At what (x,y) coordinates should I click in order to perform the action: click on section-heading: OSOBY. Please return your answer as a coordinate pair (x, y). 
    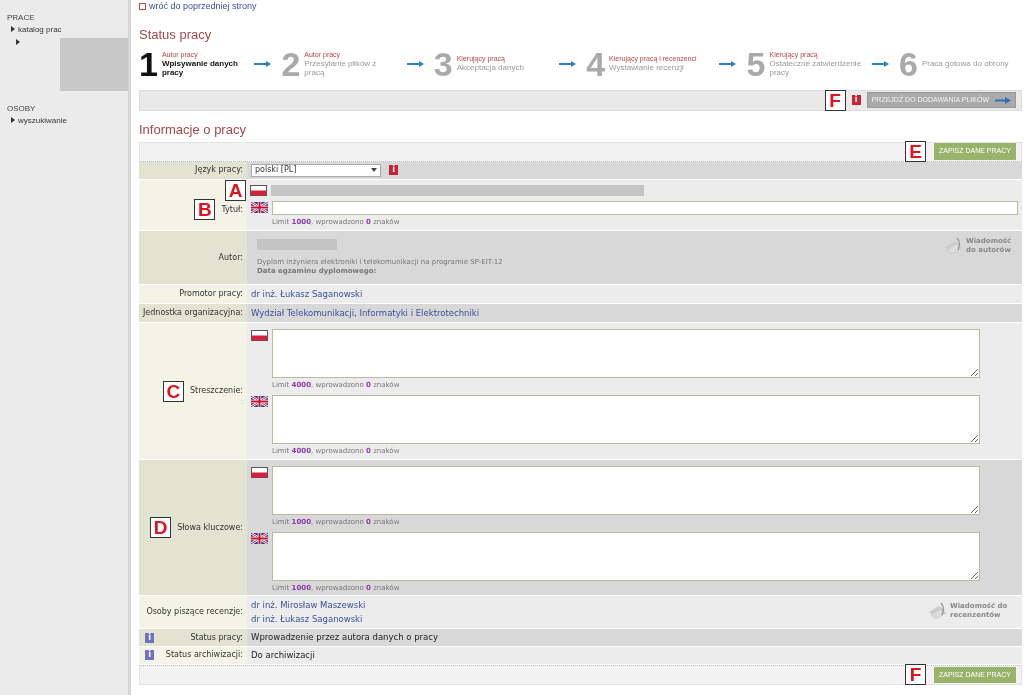
    Looking at the image, I should click on (22, 109).